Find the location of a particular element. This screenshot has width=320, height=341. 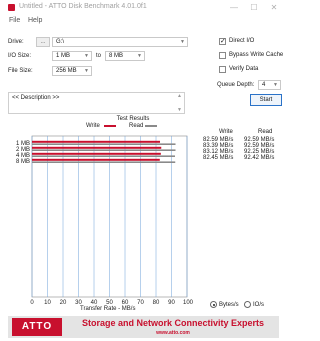

banner-tagline: Storage and Network Connectivity Experts is located at coordinates (173, 323).